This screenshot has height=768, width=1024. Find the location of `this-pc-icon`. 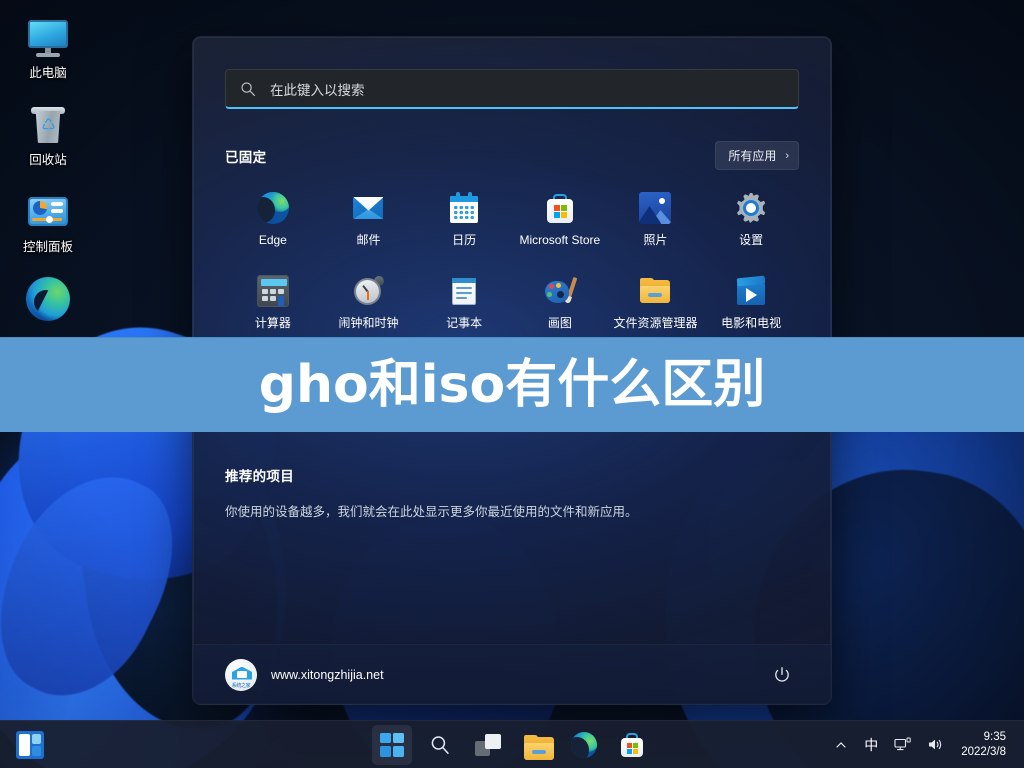

this-pc-icon is located at coordinates (48, 38).